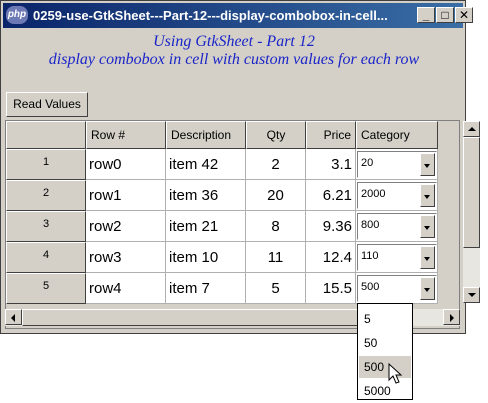  What do you see at coordinates (373, 194) in the screenshot?
I see `combobox-value: 2000` at bounding box center [373, 194].